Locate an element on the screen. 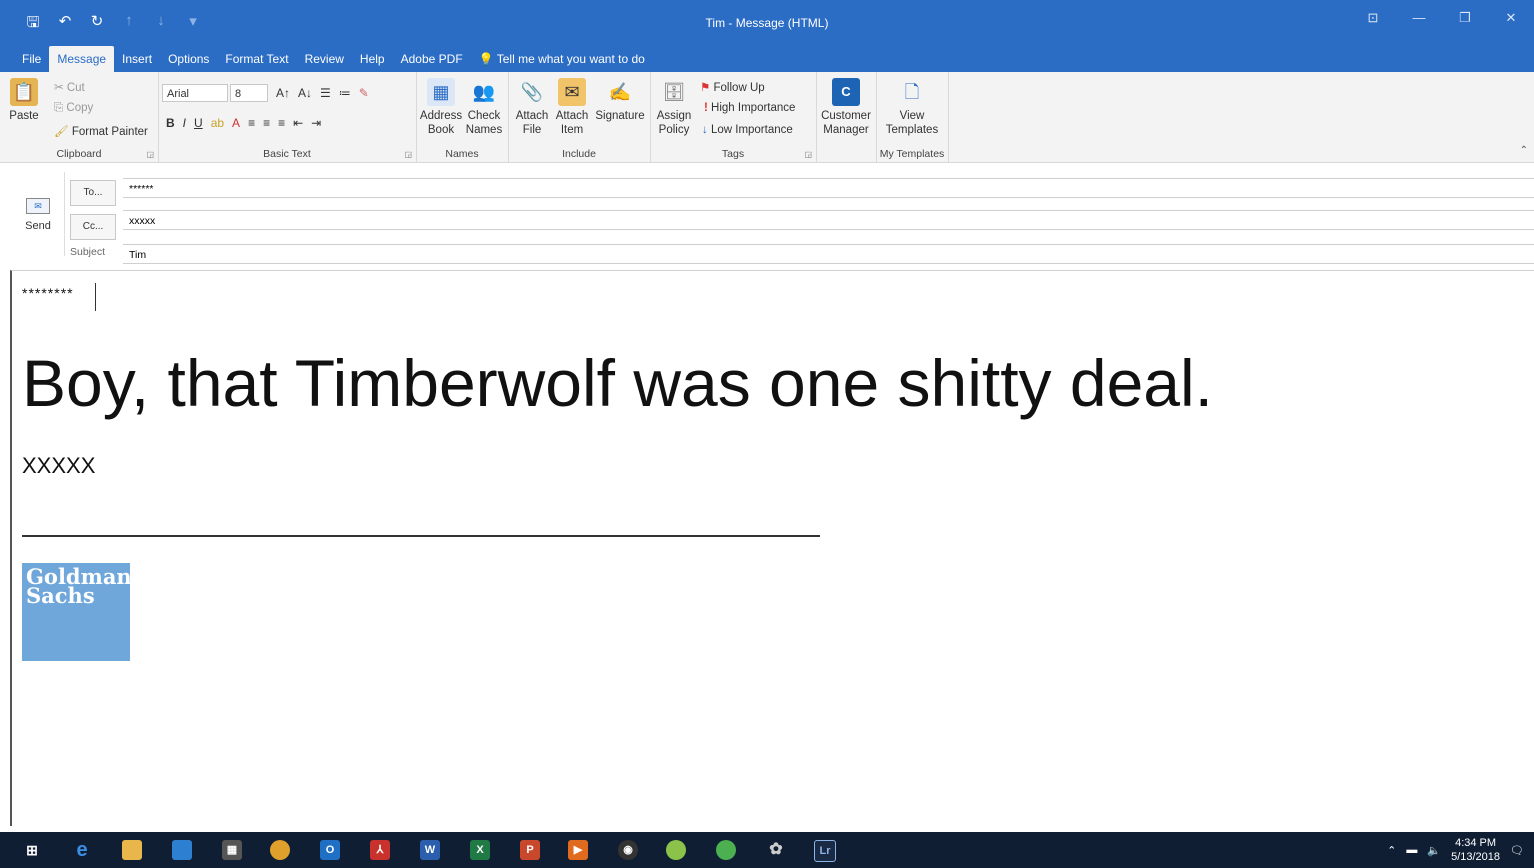 Image resolution: width=1534 pixels, height=868 pixels. volume-icon: 🔈 is located at coordinates (1434, 850).